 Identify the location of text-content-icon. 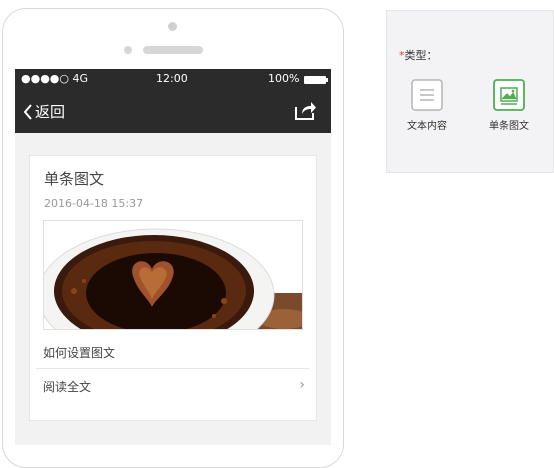
(427, 95).